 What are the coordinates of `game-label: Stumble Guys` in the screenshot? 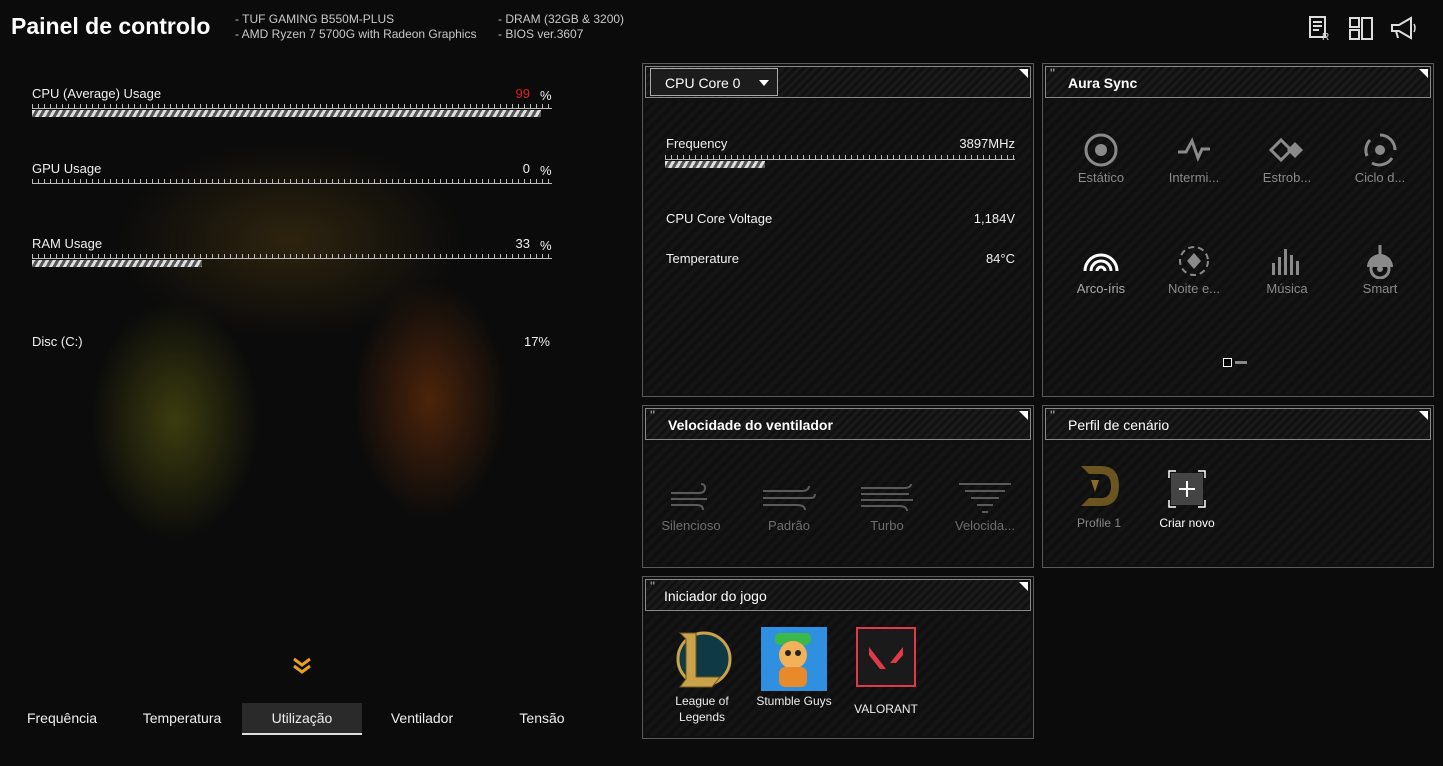 It's located at (794, 701).